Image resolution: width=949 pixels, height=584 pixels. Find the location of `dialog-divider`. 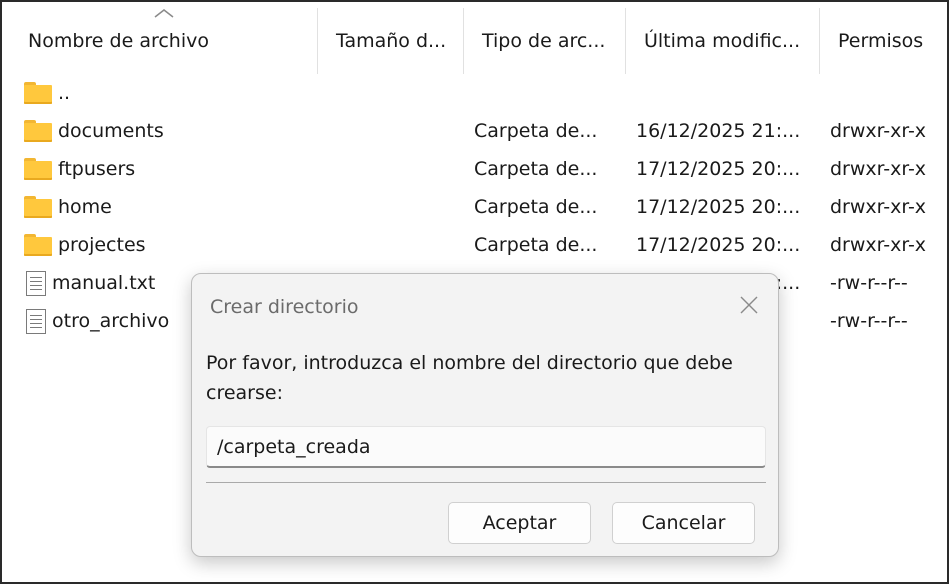

dialog-divider is located at coordinates (486, 482).